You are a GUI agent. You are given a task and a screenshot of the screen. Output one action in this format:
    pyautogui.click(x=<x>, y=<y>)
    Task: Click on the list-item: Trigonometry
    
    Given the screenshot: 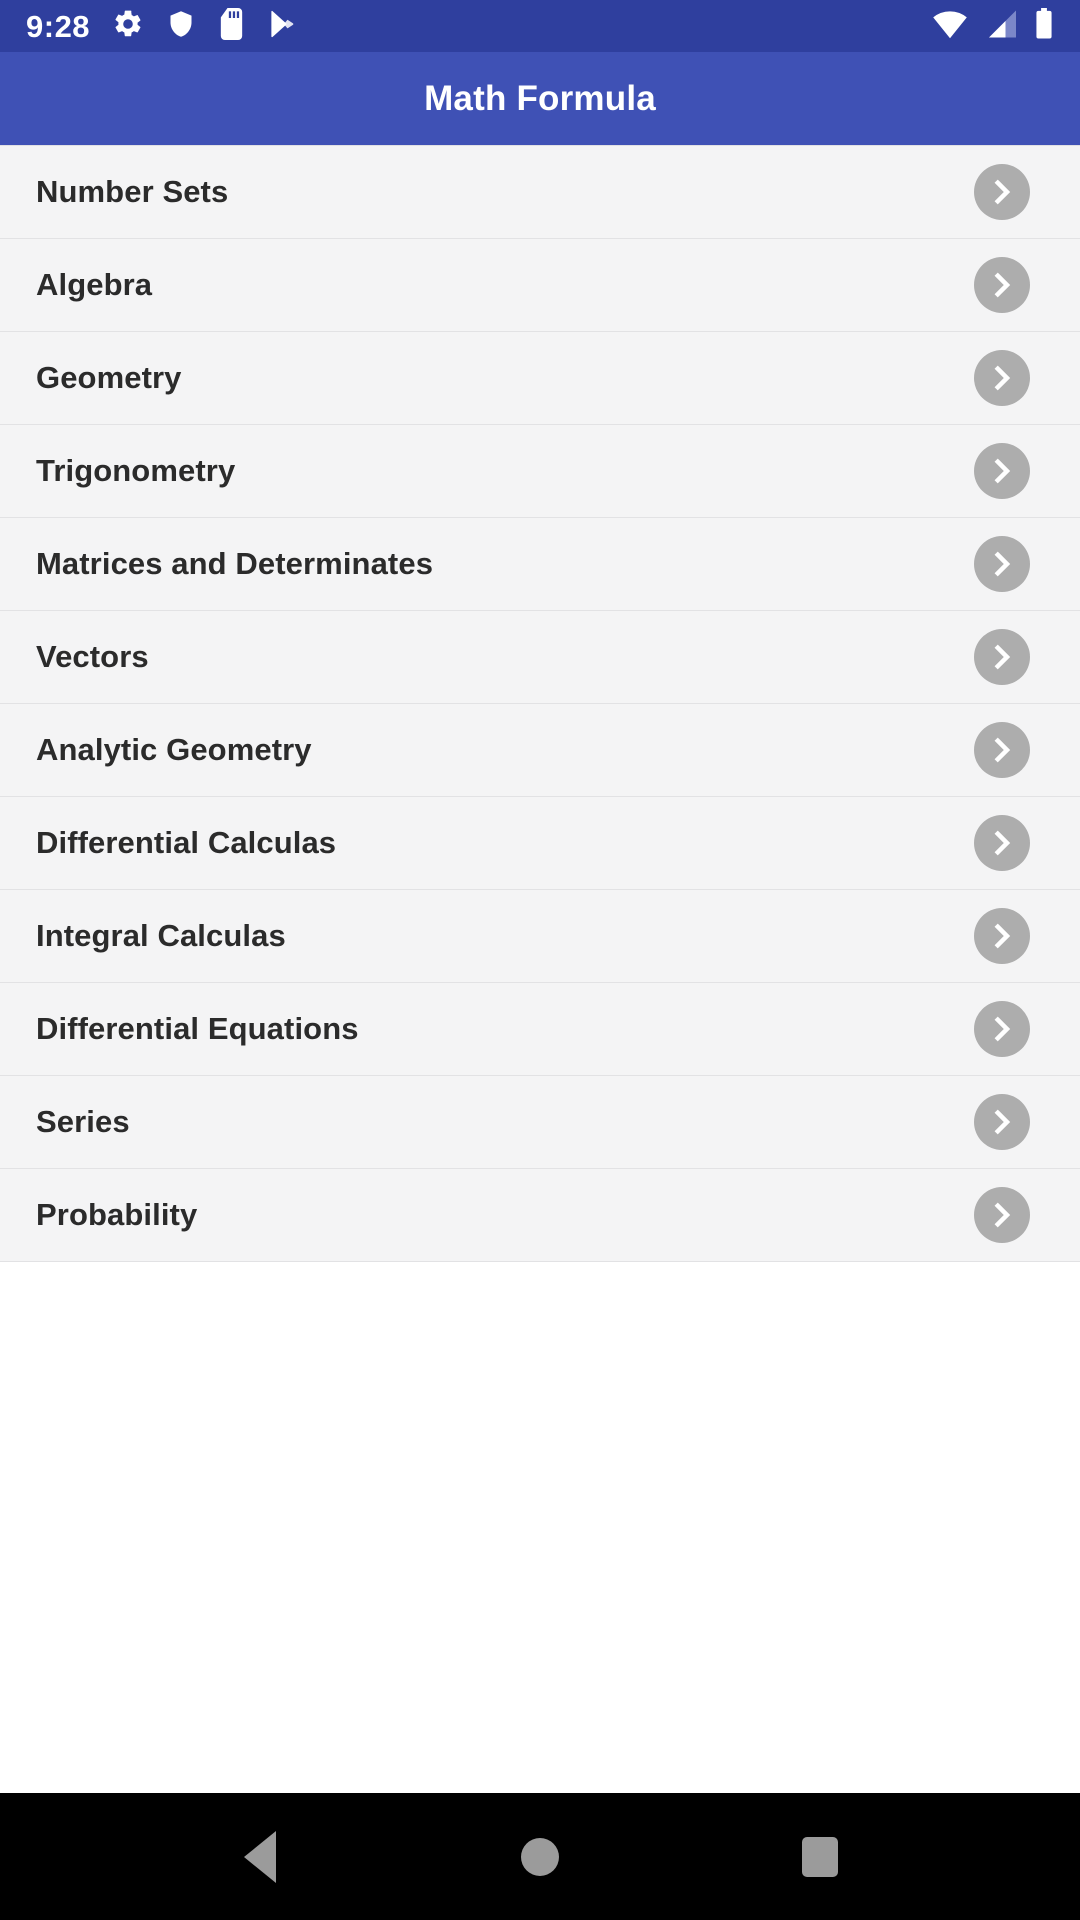 What is the action you would take?
    pyautogui.click(x=540, y=471)
    